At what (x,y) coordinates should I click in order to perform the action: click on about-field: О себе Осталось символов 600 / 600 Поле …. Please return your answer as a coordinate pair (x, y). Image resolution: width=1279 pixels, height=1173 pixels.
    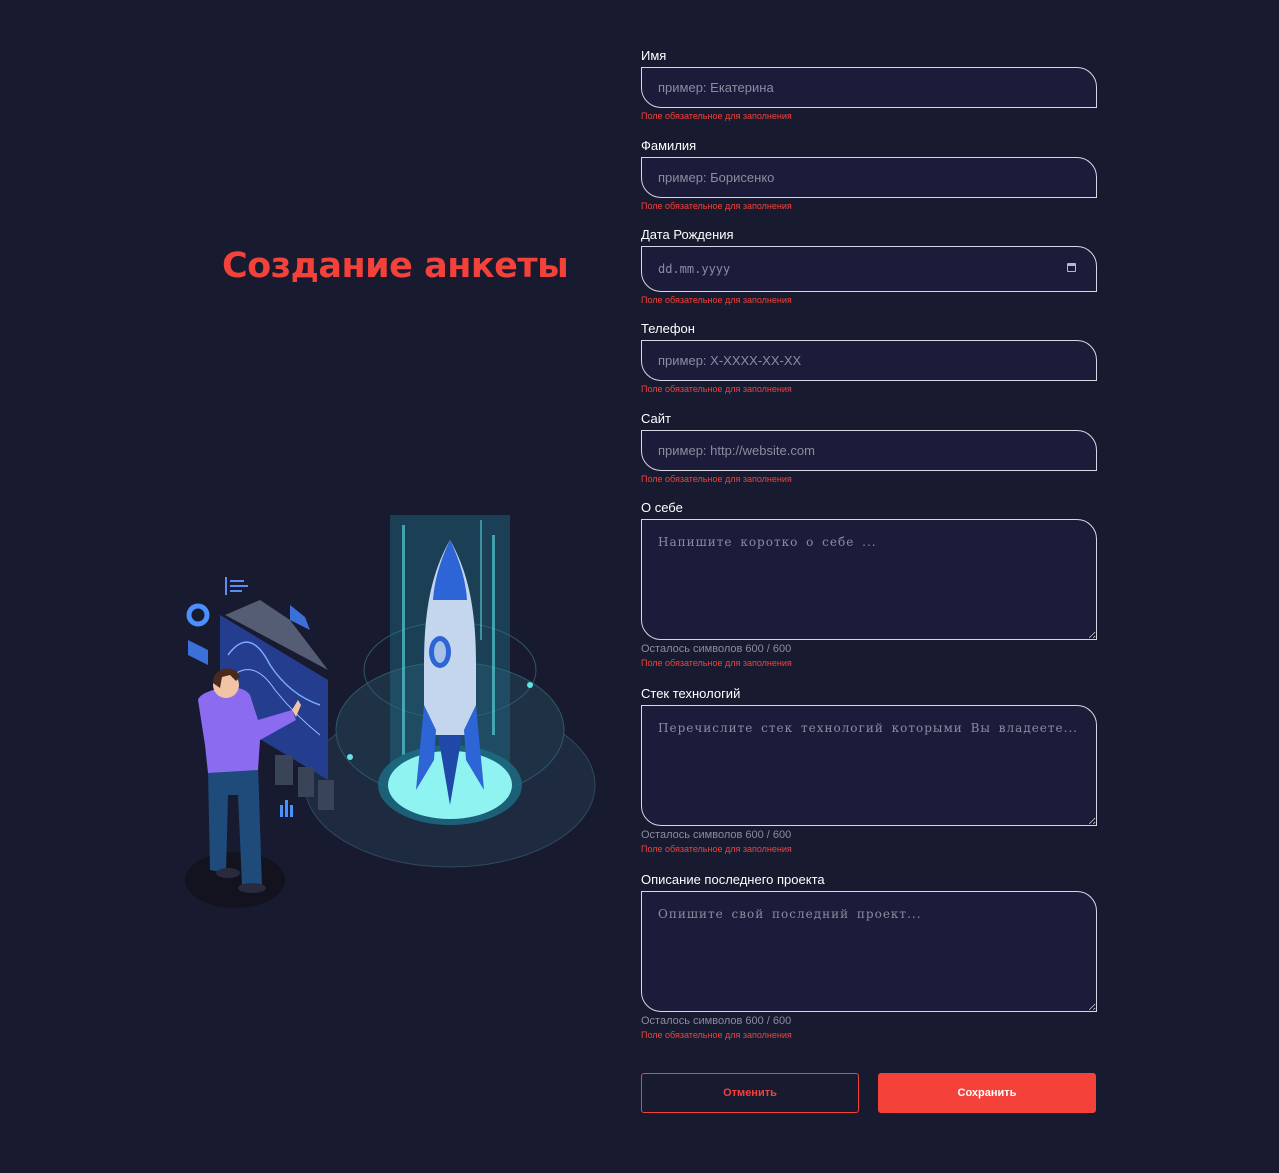
    Looking at the image, I should click on (869, 584).